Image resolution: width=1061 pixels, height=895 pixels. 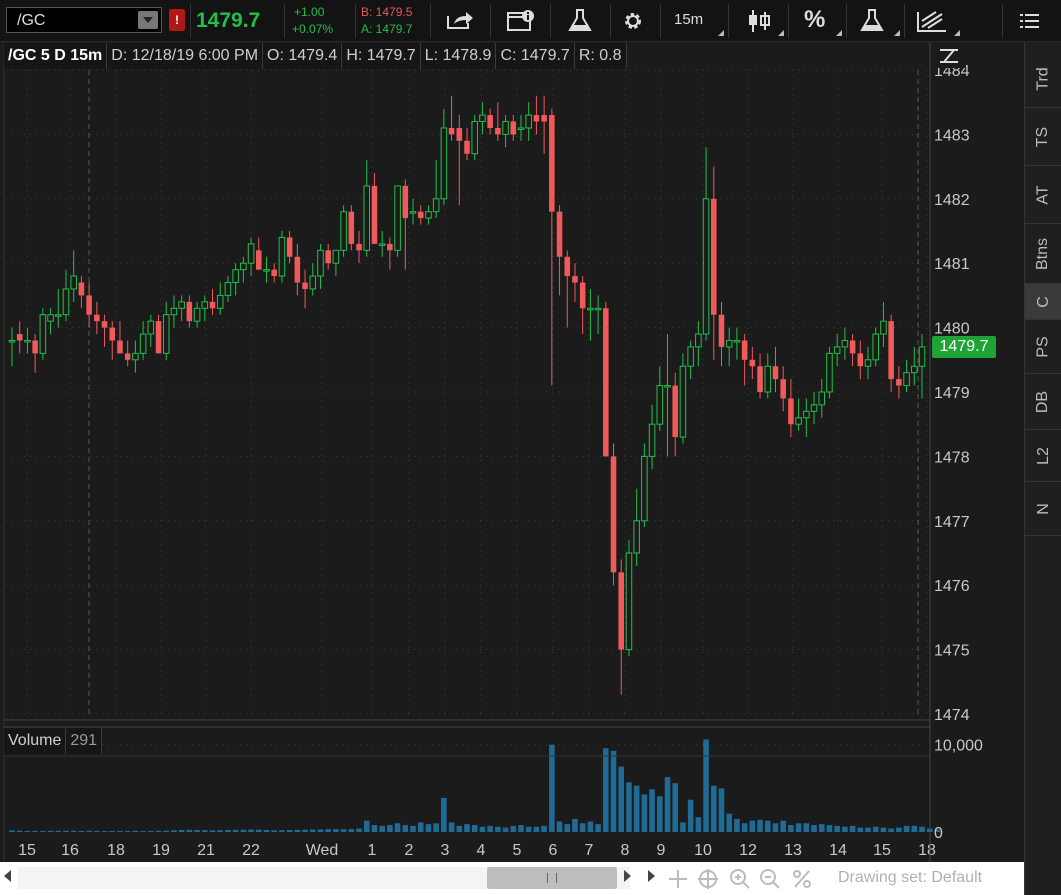 What do you see at coordinates (708, 879) in the screenshot?
I see `crosshair-icon` at bounding box center [708, 879].